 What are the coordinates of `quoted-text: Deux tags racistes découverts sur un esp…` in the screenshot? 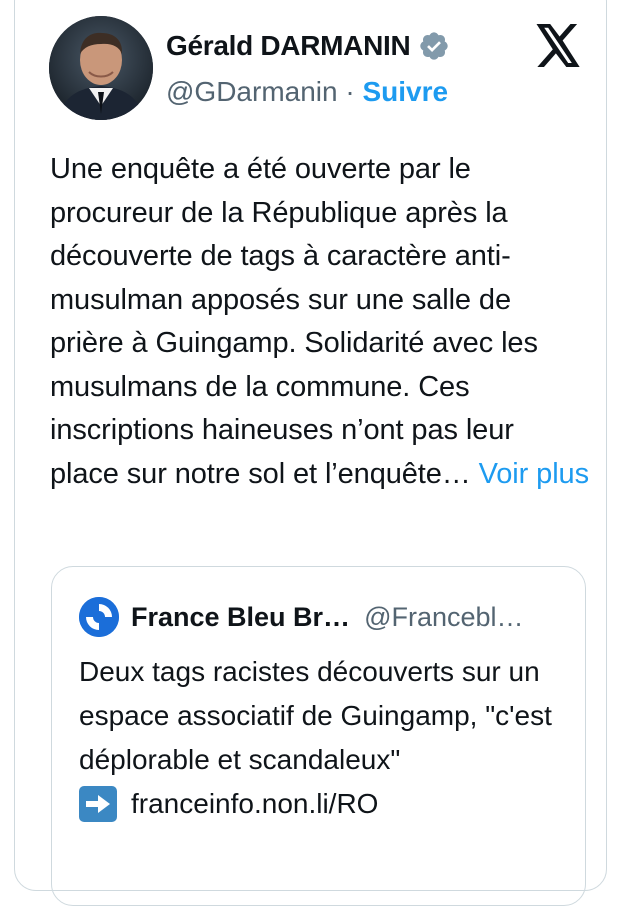 It's located at (315, 715).